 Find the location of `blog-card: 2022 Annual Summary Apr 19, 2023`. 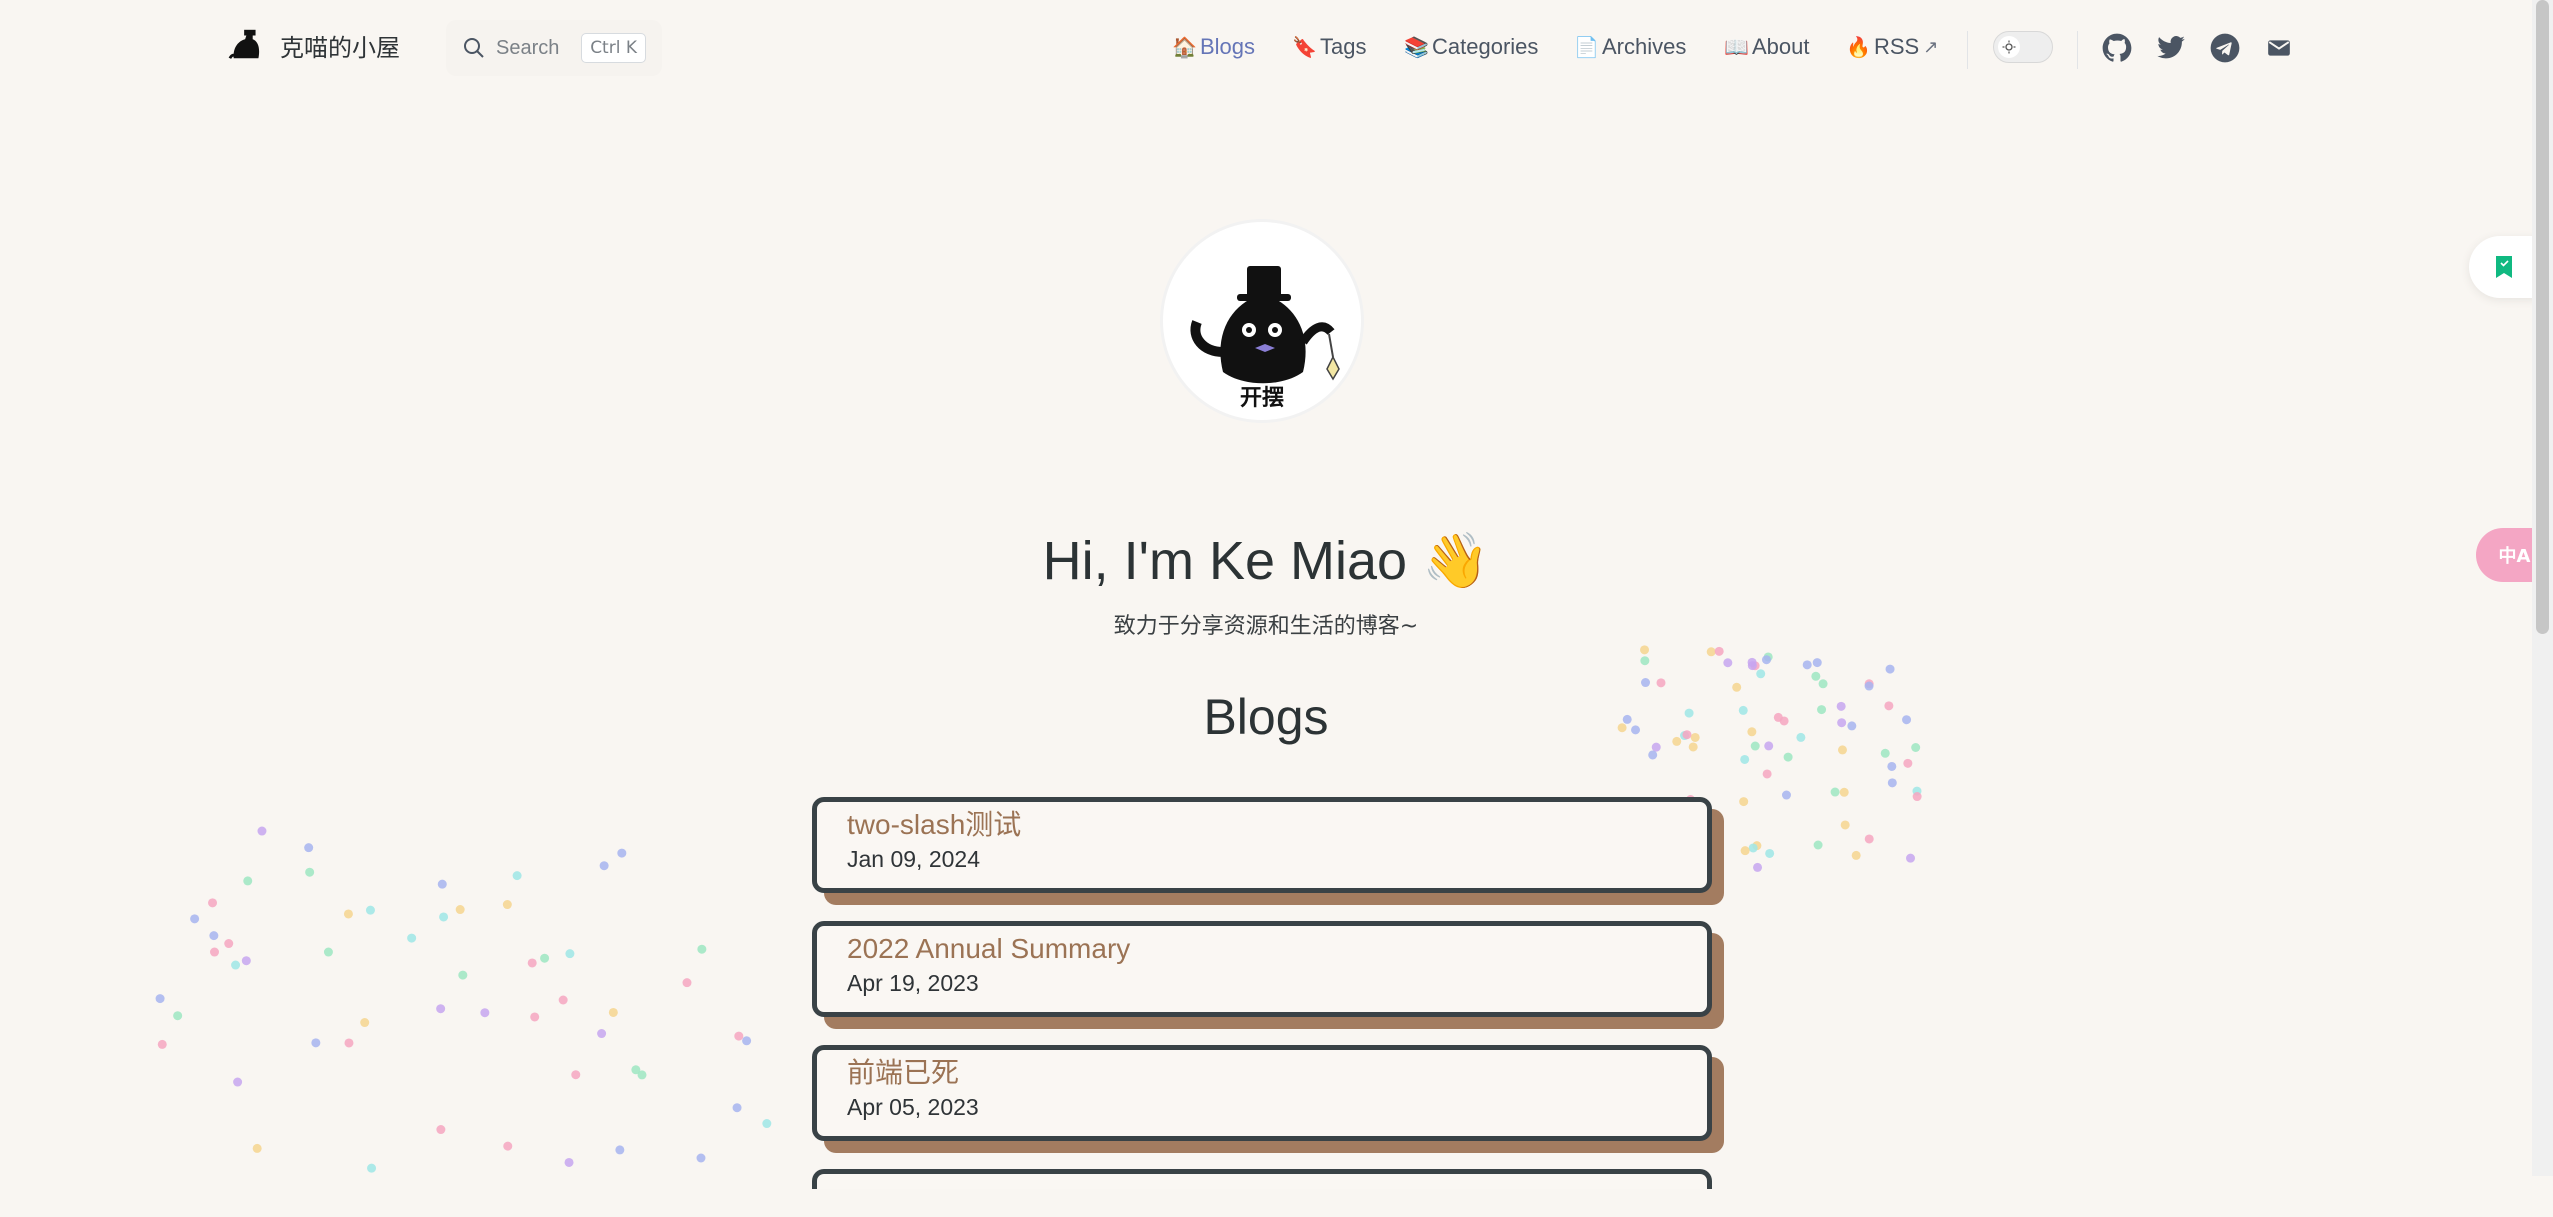

blog-card: 2022 Annual Summary Apr 19, 2023 is located at coordinates (1268, 975).